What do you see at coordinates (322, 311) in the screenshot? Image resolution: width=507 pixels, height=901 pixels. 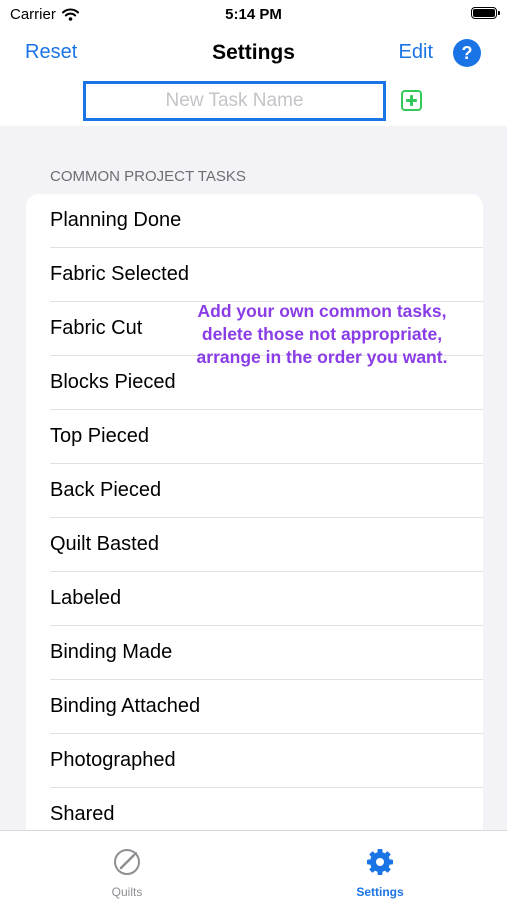 I see `hint-line: Add your own common tasks,` at bounding box center [322, 311].